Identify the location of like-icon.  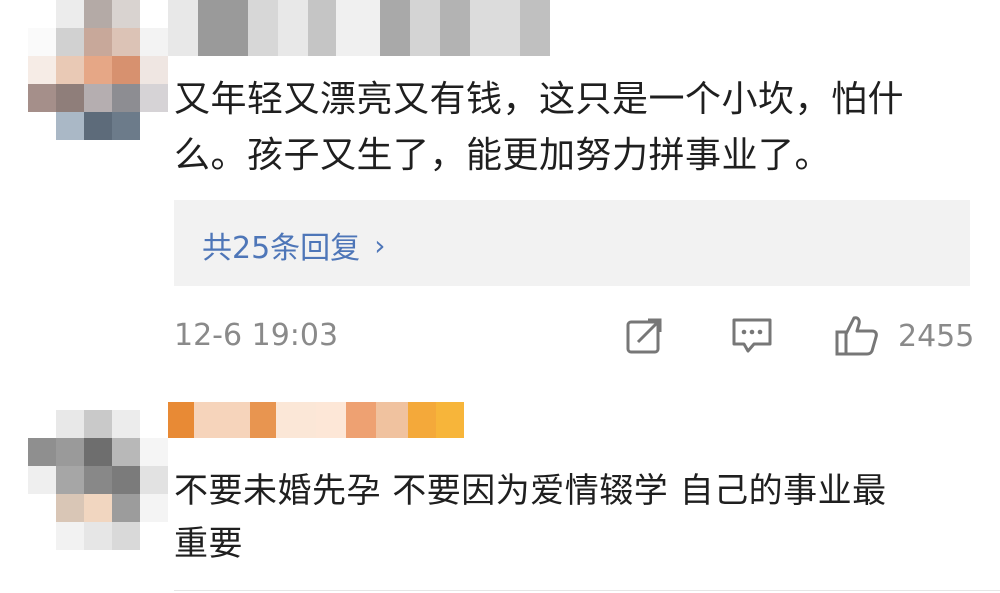
(856, 336).